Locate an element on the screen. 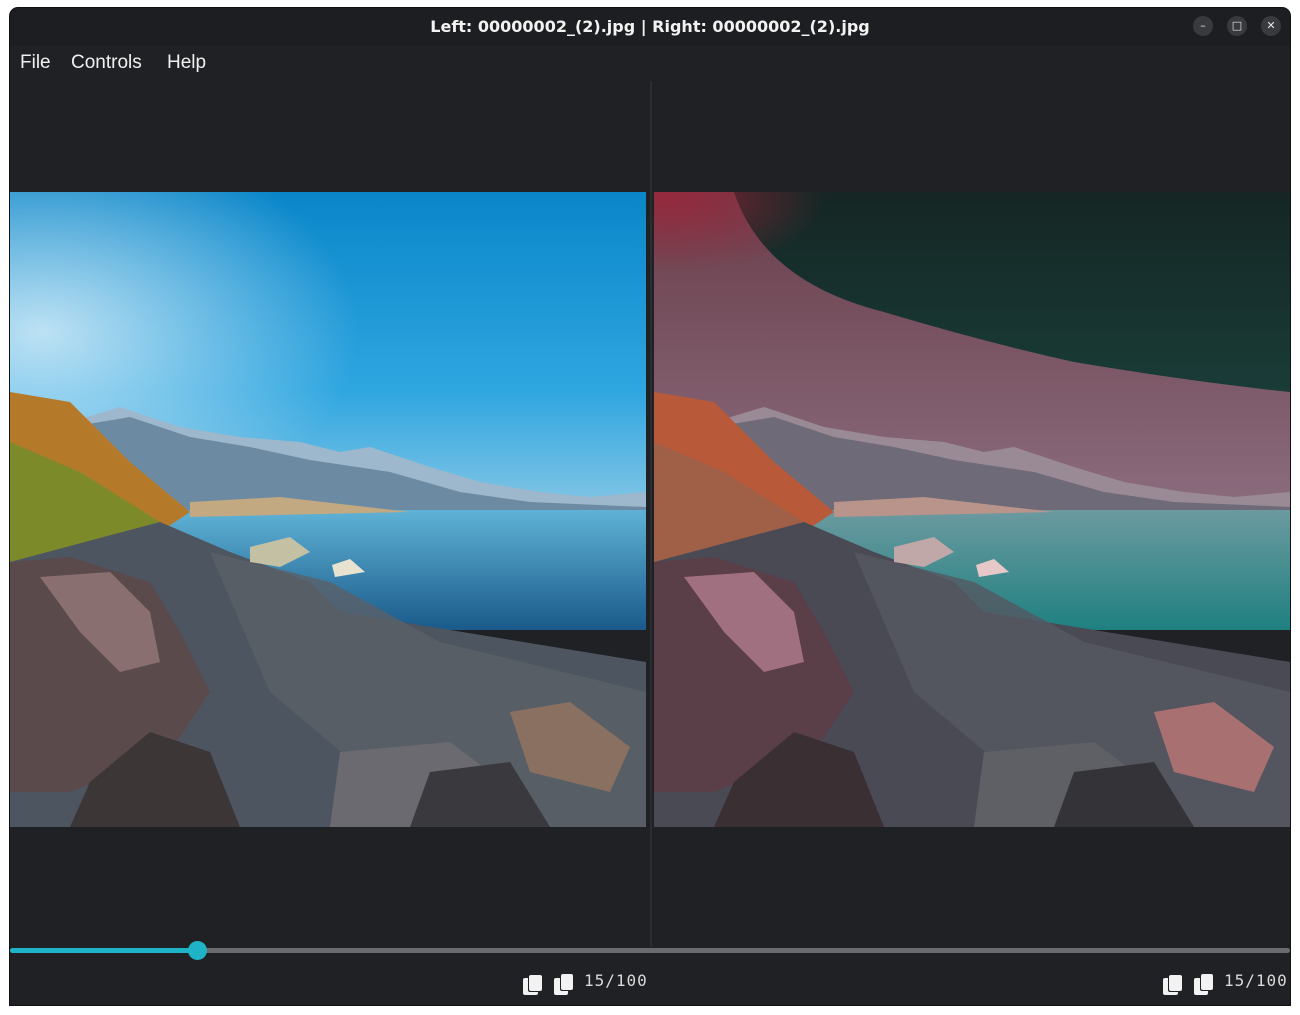 The width and height of the screenshot is (1300, 1015). right-status: 15/100 is located at coordinates (1226, 984).